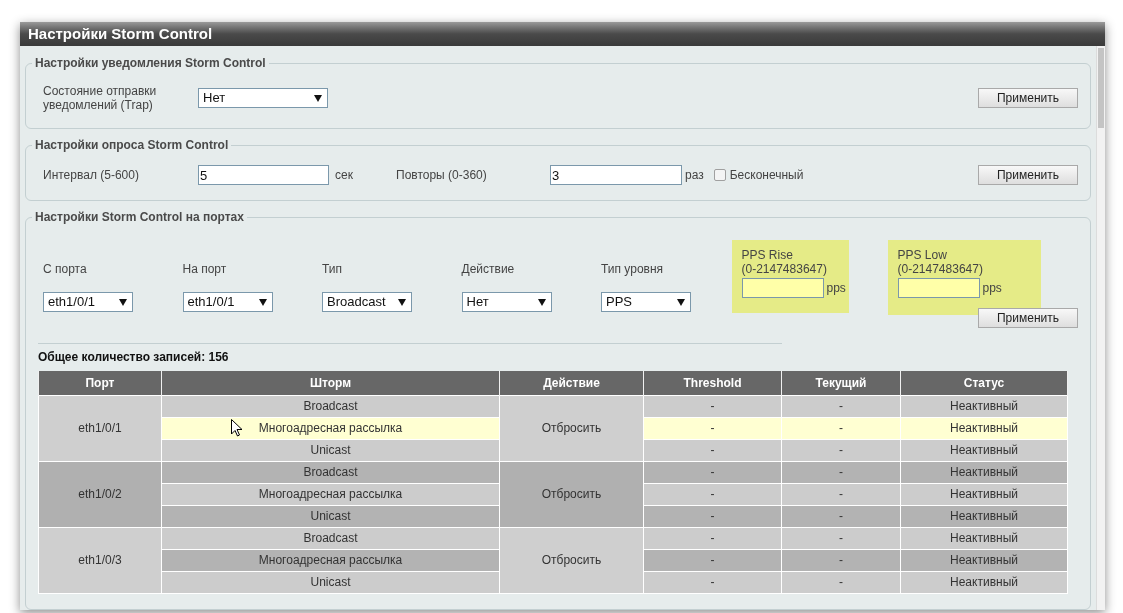 Image resolution: width=1123 pixels, height=613 pixels. I want to click on field-label: Интервал (5-600), so click(91, 175).